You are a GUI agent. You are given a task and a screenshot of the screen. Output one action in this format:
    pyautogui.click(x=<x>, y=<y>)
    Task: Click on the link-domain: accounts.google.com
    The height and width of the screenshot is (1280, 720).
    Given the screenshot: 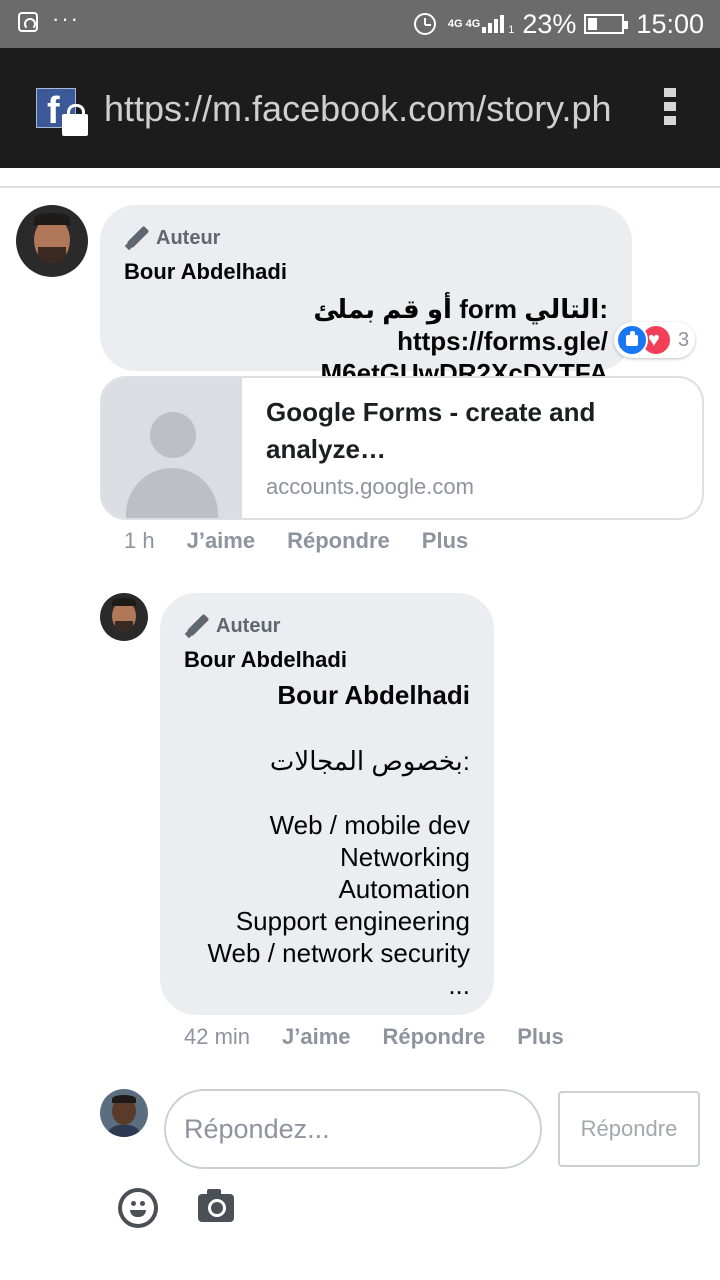 What is the action you would take?
    pyautogui.click(x=370, y=486)
    